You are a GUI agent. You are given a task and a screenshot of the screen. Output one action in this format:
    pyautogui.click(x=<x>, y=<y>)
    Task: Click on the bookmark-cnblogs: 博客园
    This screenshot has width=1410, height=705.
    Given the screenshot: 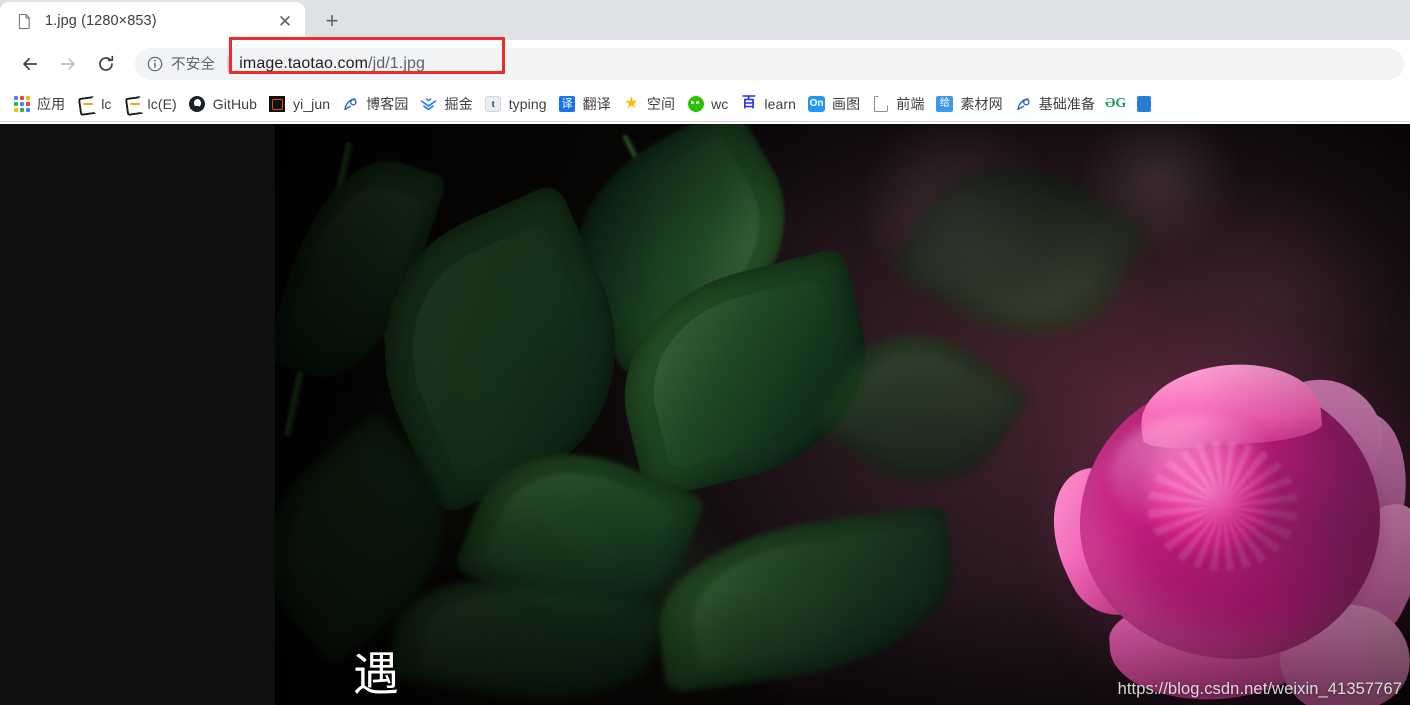 What is the action you would take?
    pyautogui.click(x=377, y=104)
    